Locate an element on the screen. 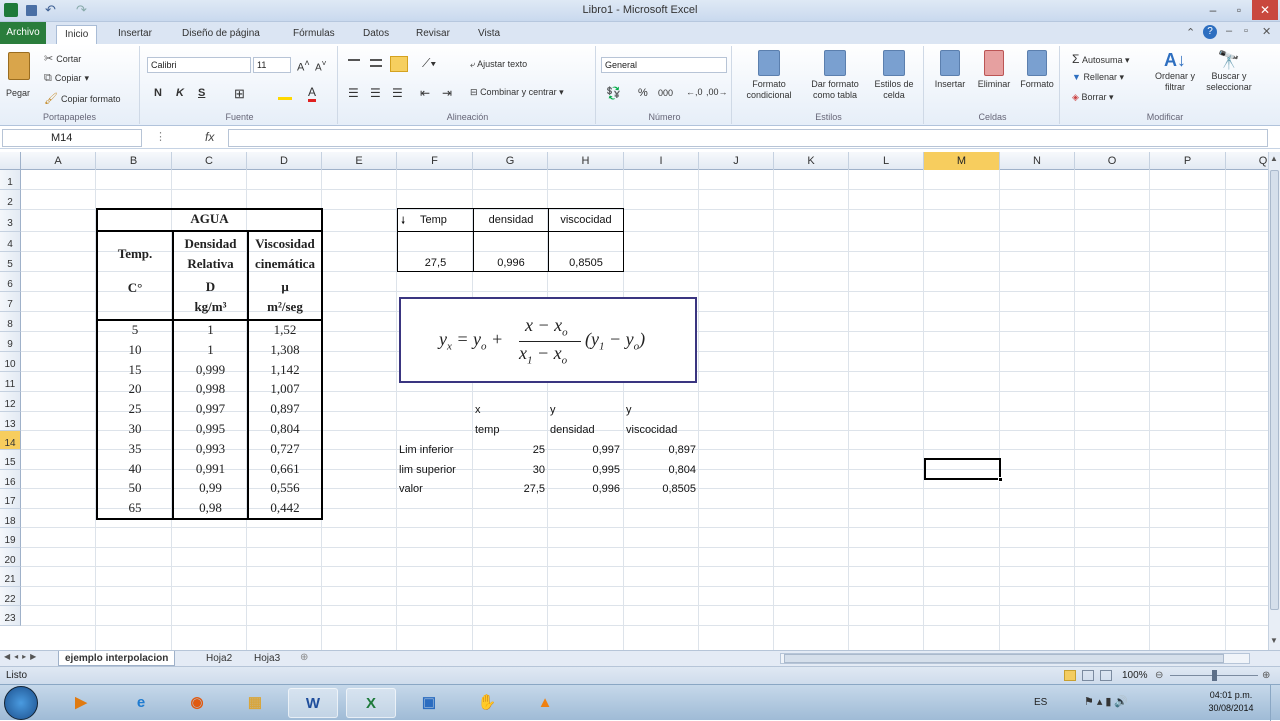 The height and width of the screenshot is (721, 1280). hscroll-thumb is located at coordinates (1004, 658).